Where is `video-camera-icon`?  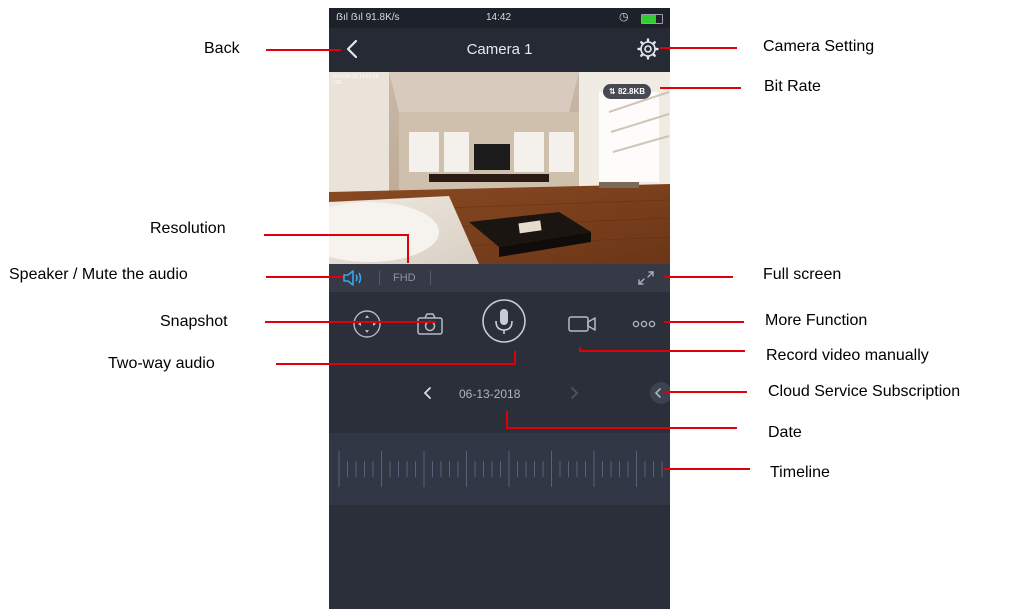 video-camera-icon is located at coordinates (582, 324).